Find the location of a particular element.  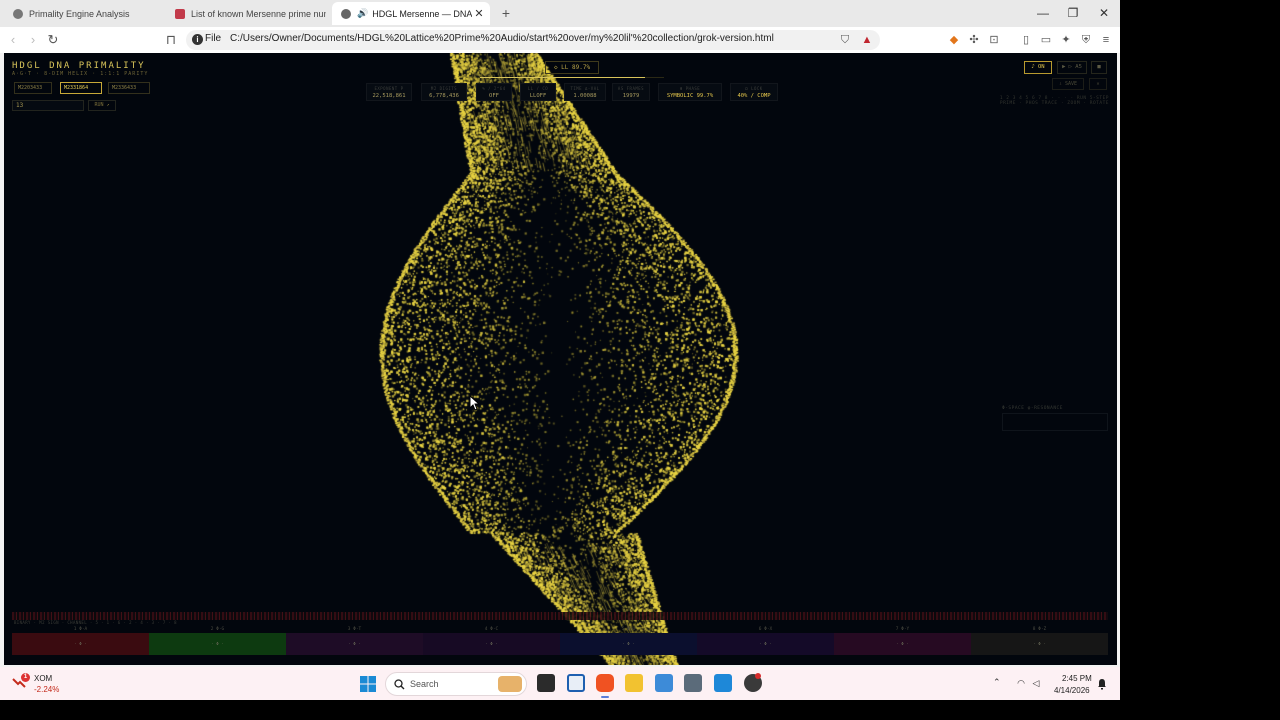

brave-icon is located at coordinates (605, 683).